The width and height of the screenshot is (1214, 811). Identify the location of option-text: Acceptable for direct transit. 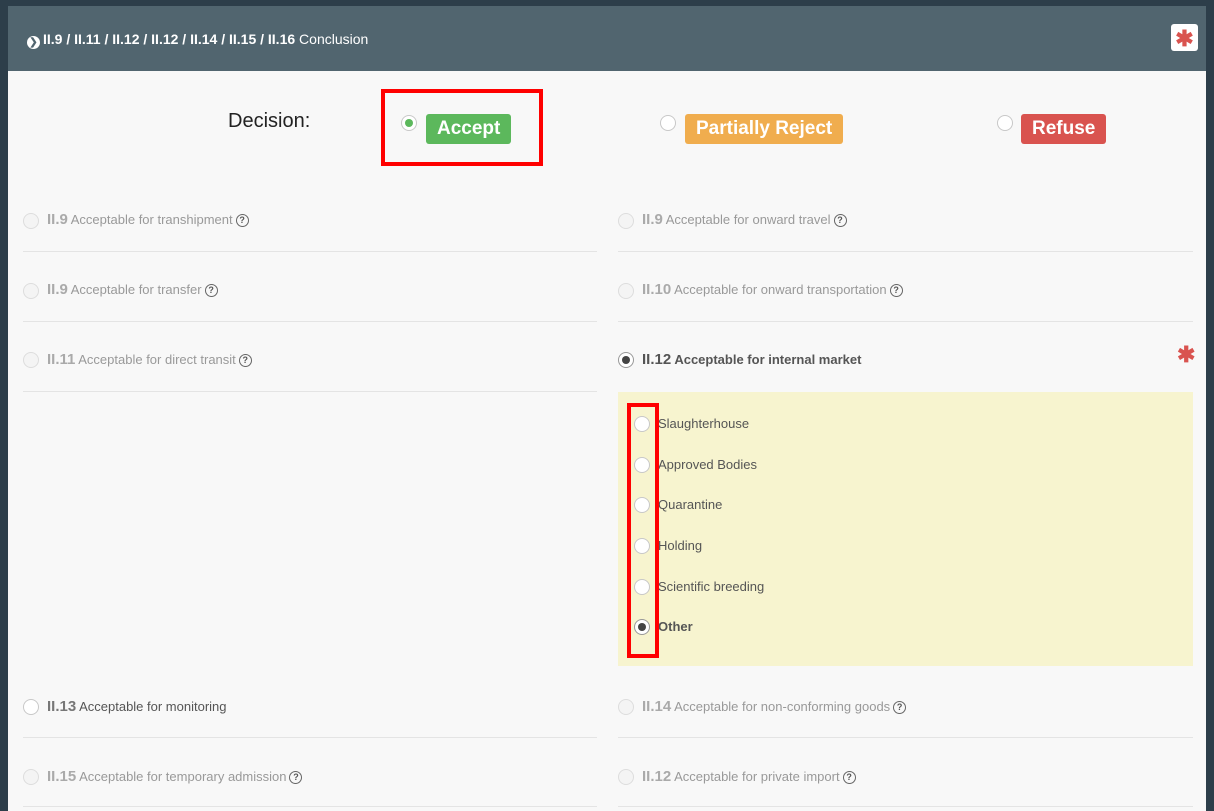
(157, 359).